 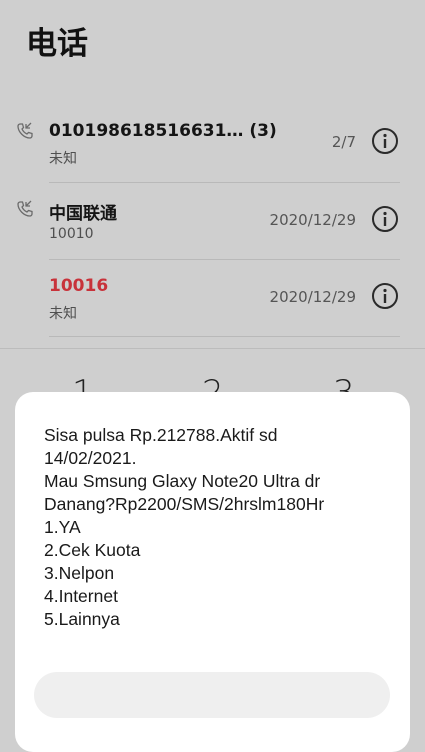 I want to click on message-line: Danang?Rp2200/SMS/2hrslm180Hr, so click(x=184, y=504).